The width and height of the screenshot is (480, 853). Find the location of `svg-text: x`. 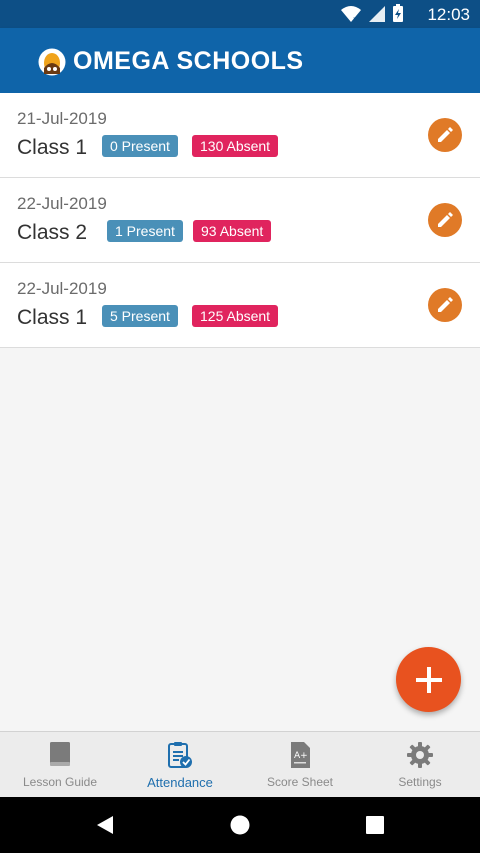

svg-text: x is located at coordinates (355, 19).